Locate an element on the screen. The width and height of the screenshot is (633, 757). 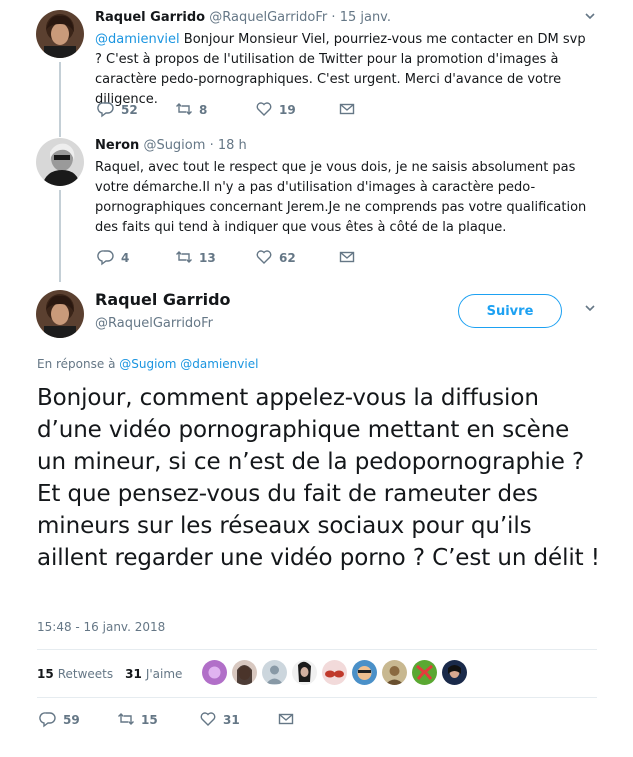
like-label: J'aime is located at coordinates (164, 674).